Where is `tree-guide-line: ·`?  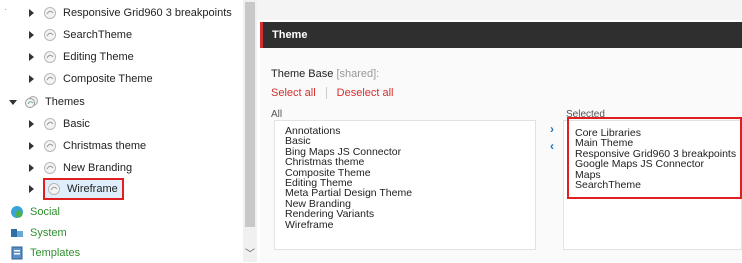 tree-guide-line: · is located at coordinates (6, 9).